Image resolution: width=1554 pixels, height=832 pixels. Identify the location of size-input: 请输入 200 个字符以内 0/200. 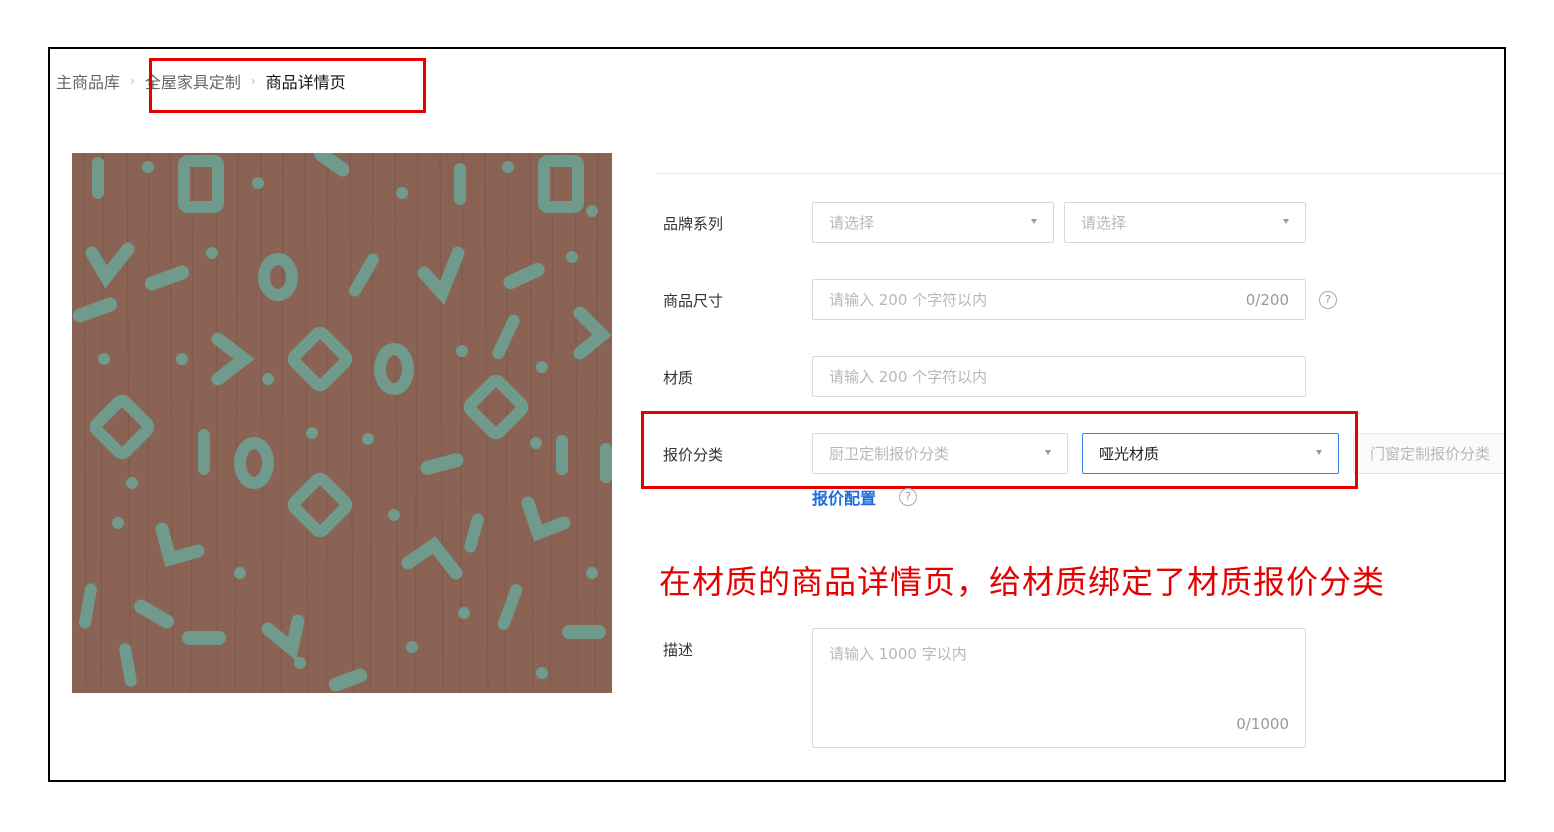
(1059, 299).